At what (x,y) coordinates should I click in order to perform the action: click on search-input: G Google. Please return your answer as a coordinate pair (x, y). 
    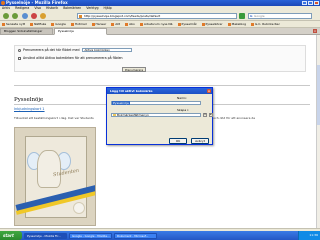
    Looking at the image, I should click on (280, 16).